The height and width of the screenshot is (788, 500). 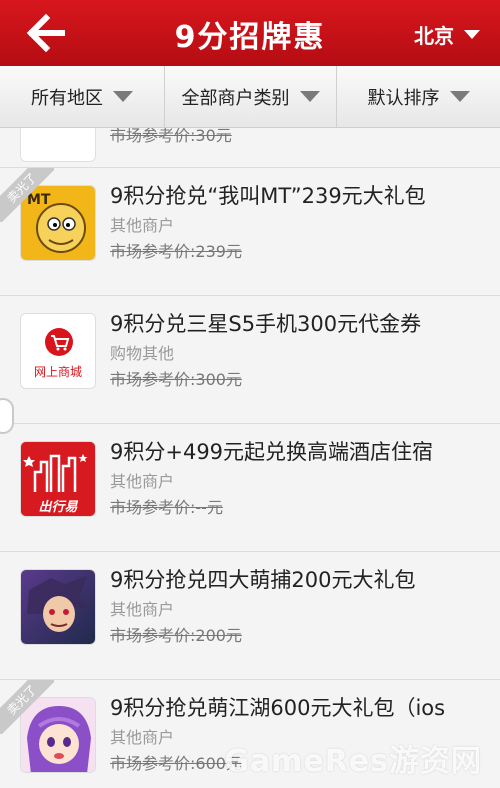 I want to click on filter-region: 所有地区, so click(x=82, y=96).